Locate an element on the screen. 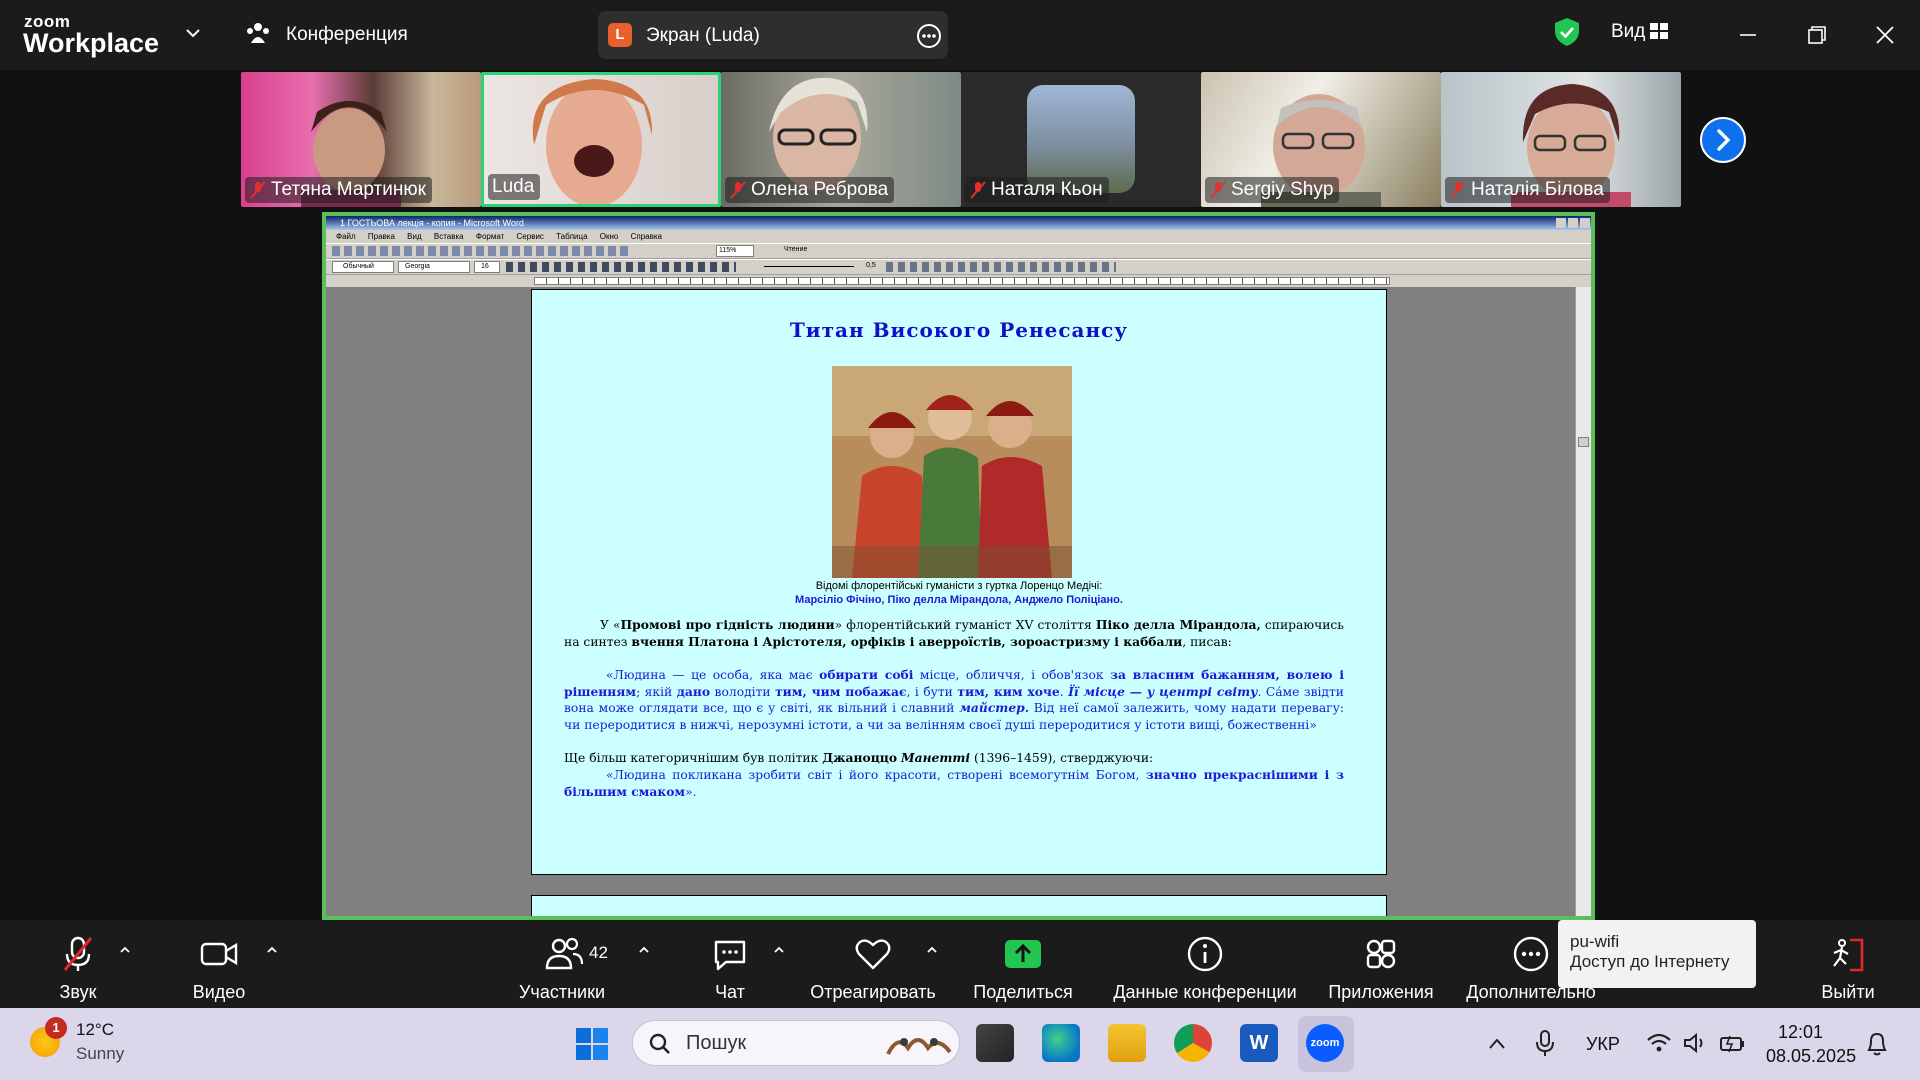  menu-file: Файл is located at coordinates (346, 236).